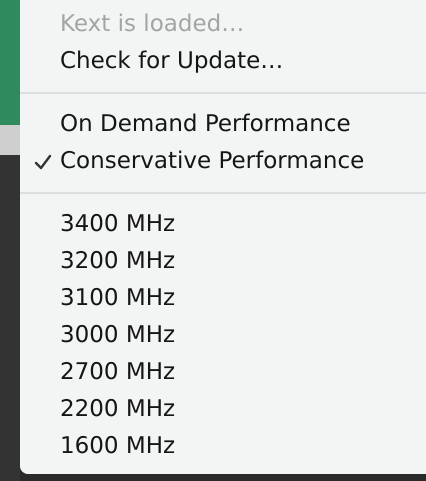  Describe the element at coordinates (118, 261) in the screenshot. I see `menu-item: 3200 MHz` at that location.